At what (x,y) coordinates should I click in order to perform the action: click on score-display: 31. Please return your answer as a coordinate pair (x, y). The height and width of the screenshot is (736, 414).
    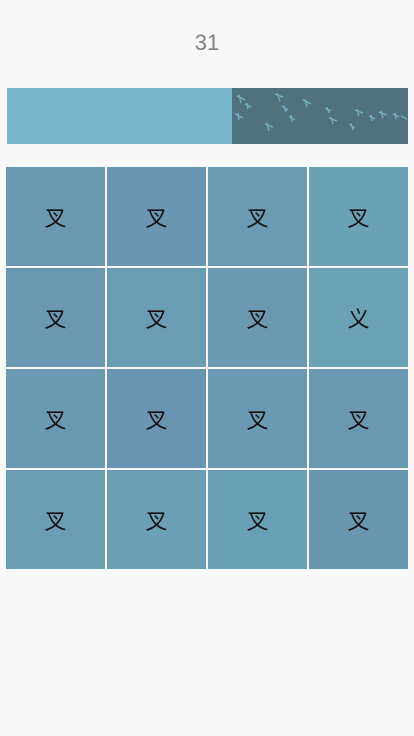
    Looking at the image, I should click on (207, 42).